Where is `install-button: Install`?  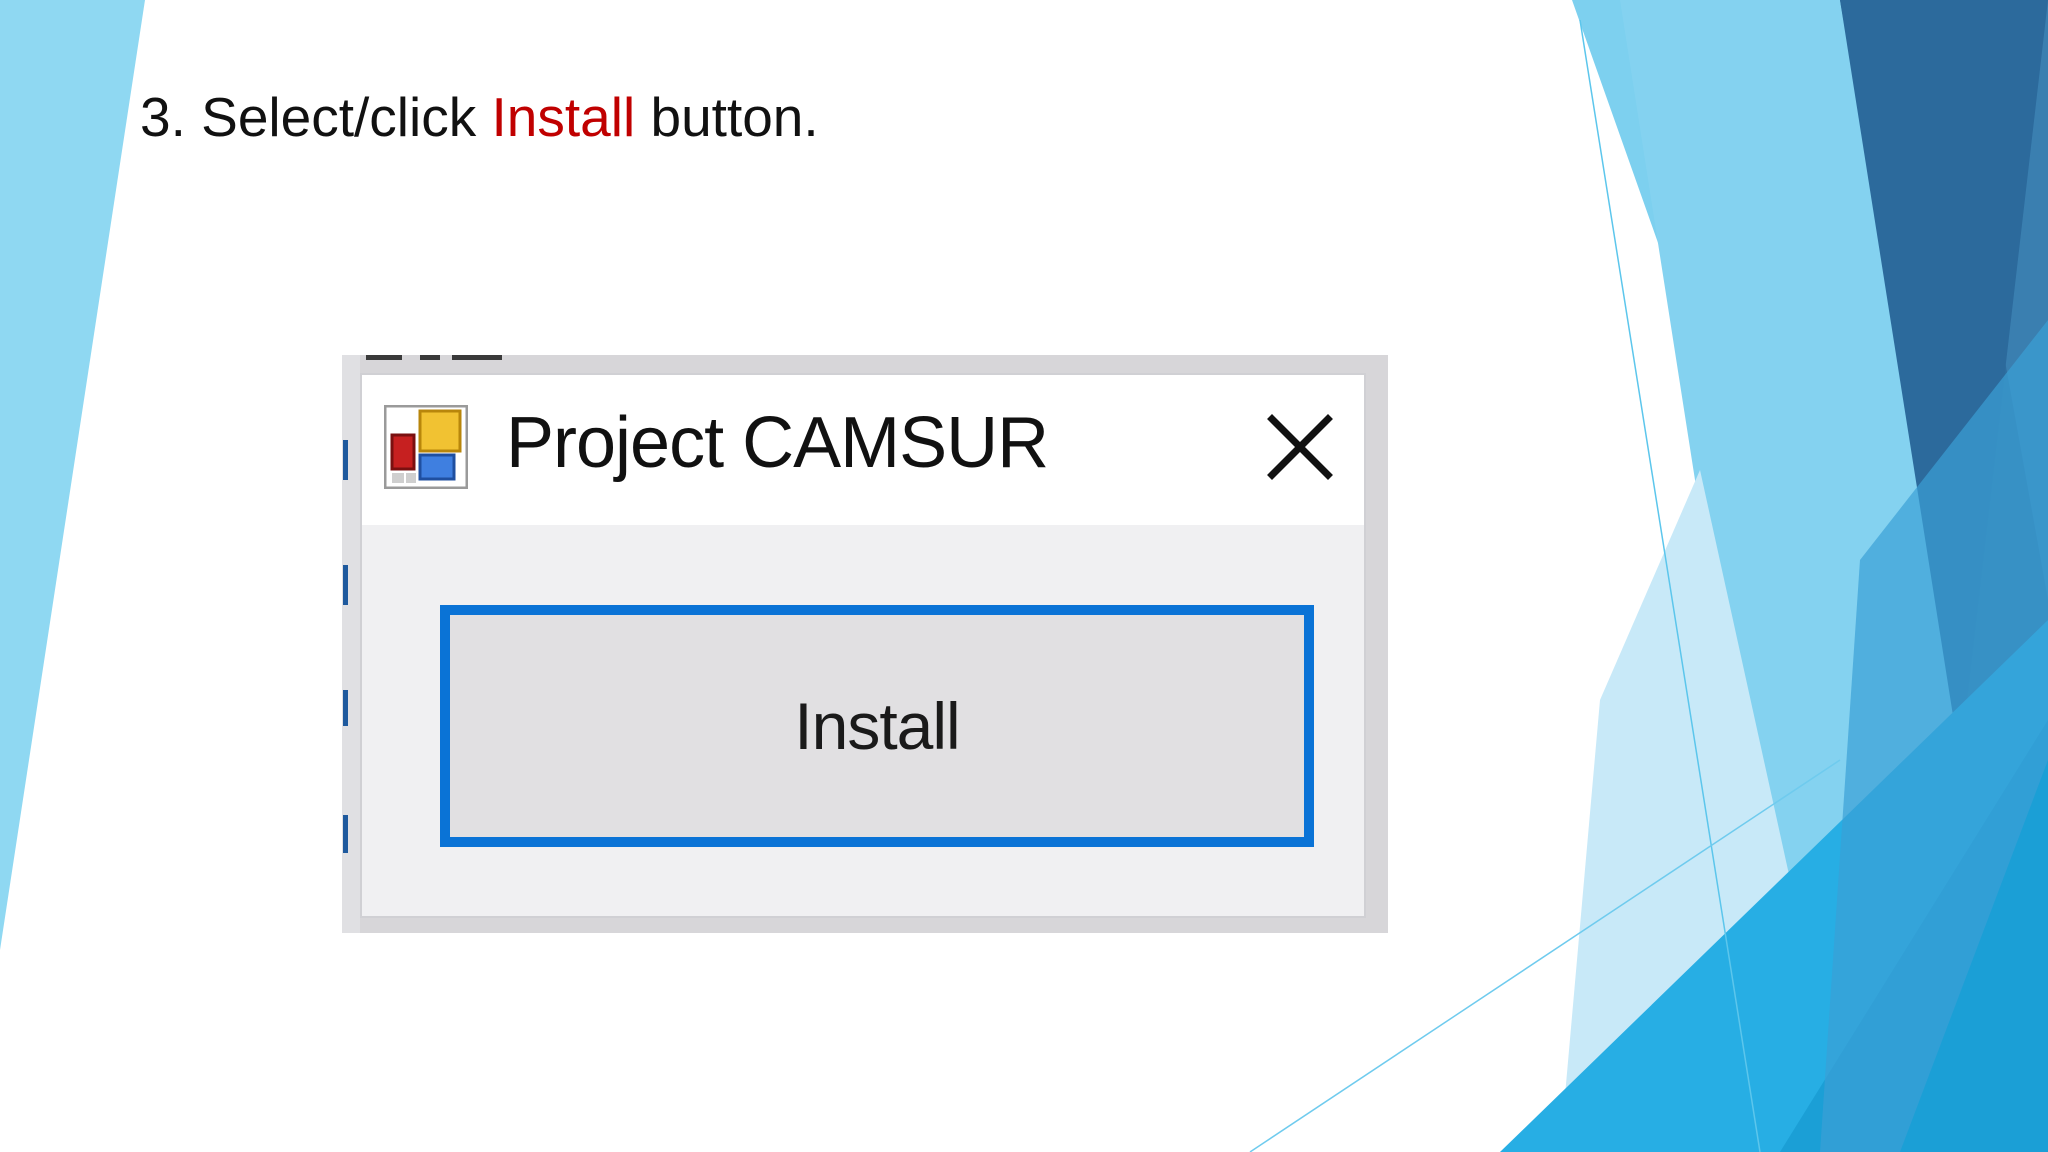
install-button: Install is located at coordinates (877, 726).